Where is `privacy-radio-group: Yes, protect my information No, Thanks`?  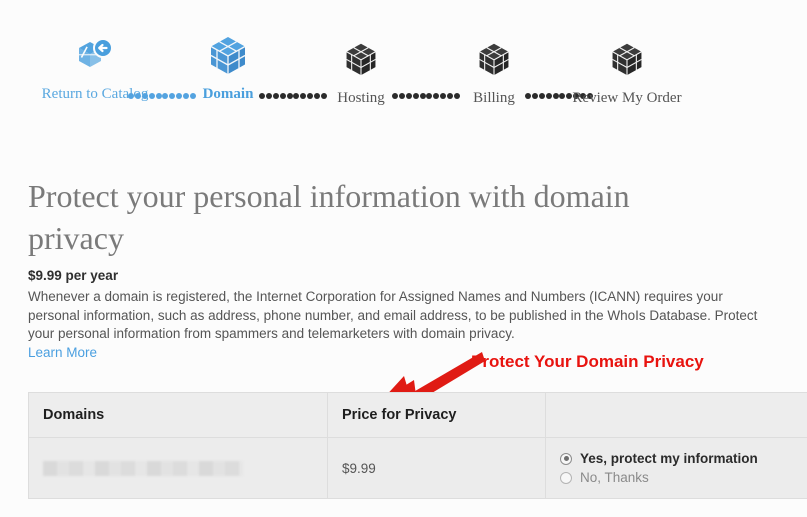 privacy-radio-group: Yes, protect my information No, Thanks is located at coordinates (683, 468).